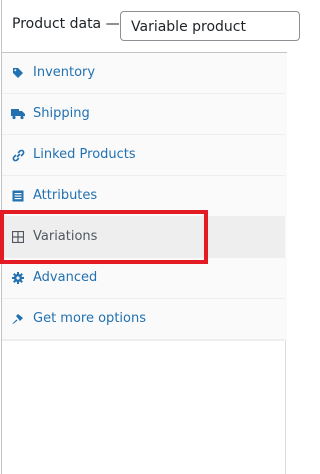  What do you see at coordinates (18, 73) in the screenshot?
I see `tag-icon` at bounding box center [18, 73].